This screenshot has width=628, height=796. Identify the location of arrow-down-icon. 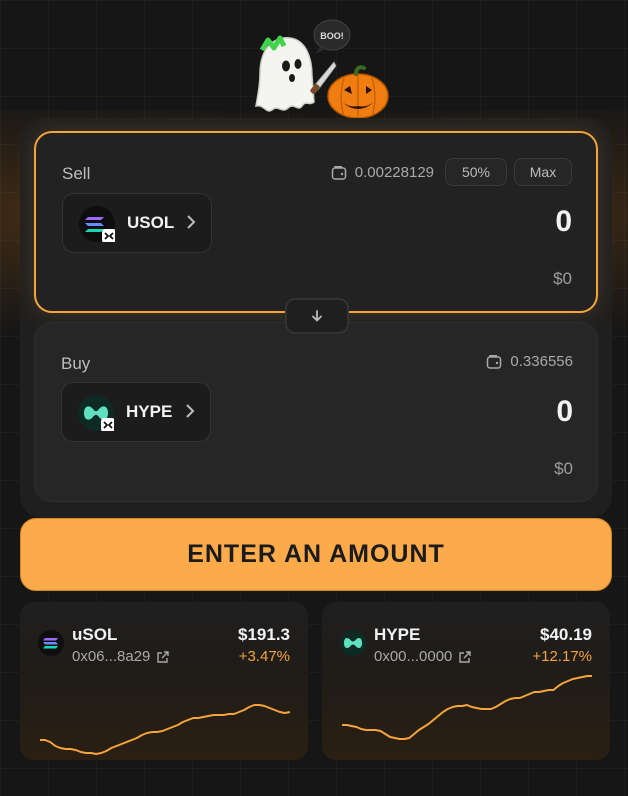
(317, 316).